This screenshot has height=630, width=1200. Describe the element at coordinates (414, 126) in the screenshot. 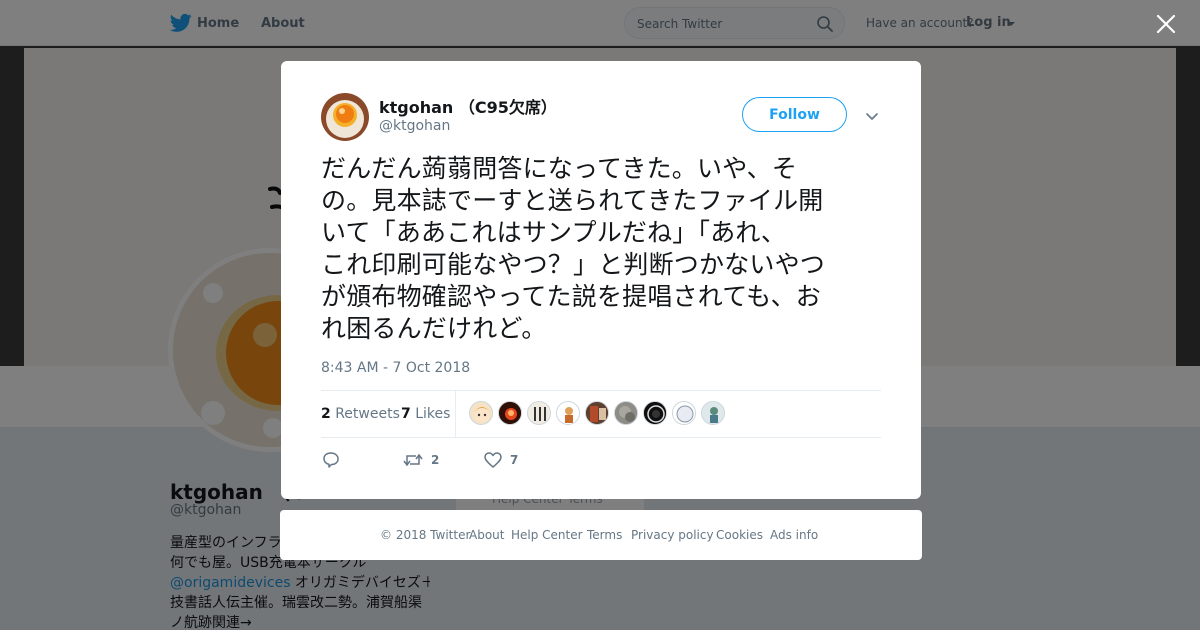

I see `author-handle: @ktgohan` at that location.